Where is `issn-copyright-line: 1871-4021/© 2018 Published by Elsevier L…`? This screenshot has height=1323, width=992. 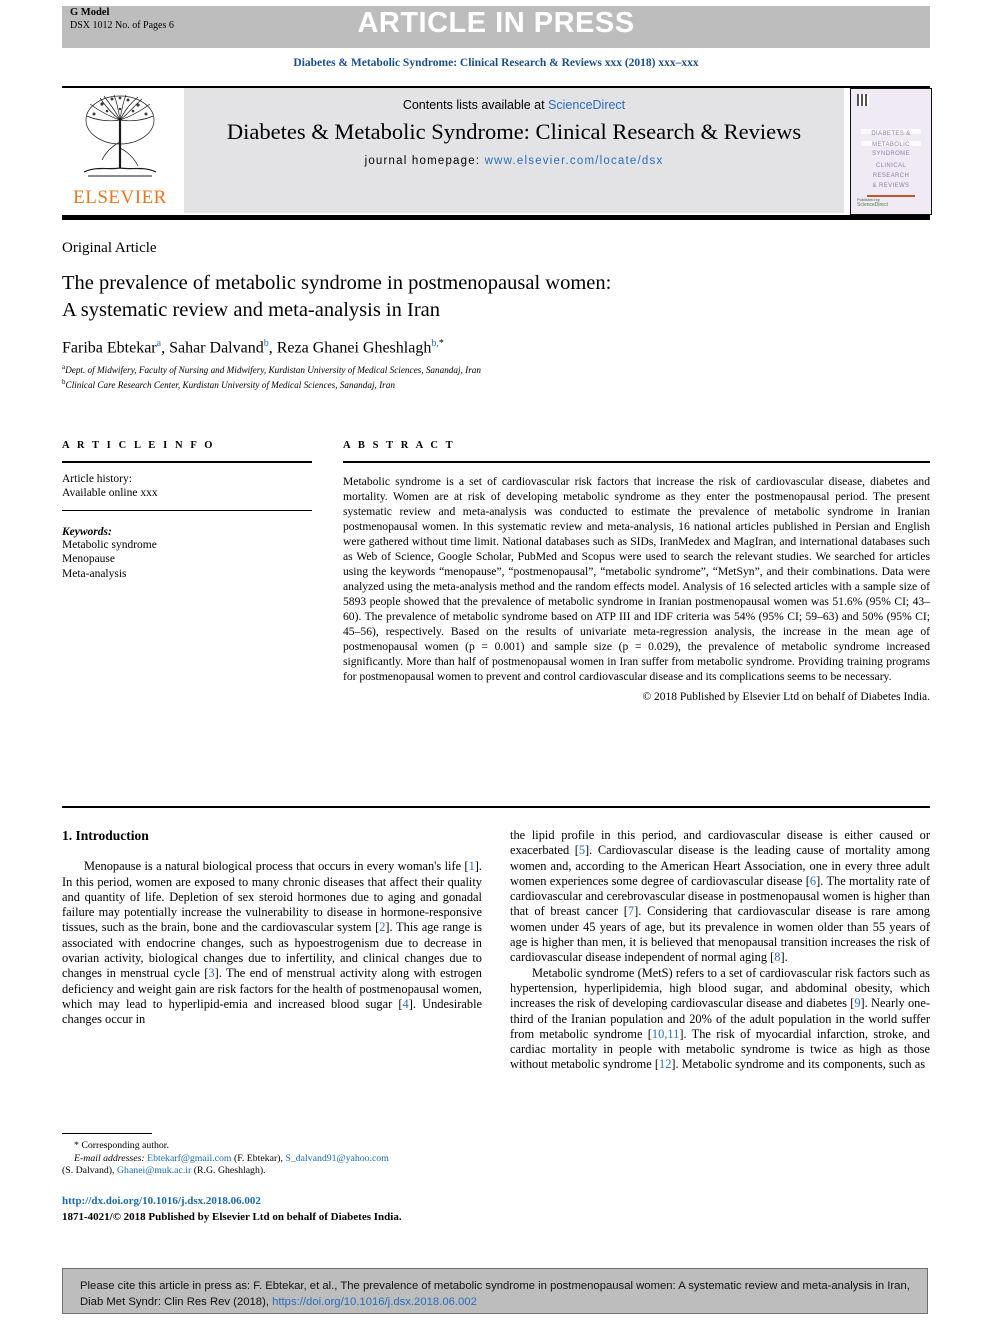
issn-copyright-line: 1871-4021/© 2018 Published by Elsevier L… is located at coordinates (232, 1217).